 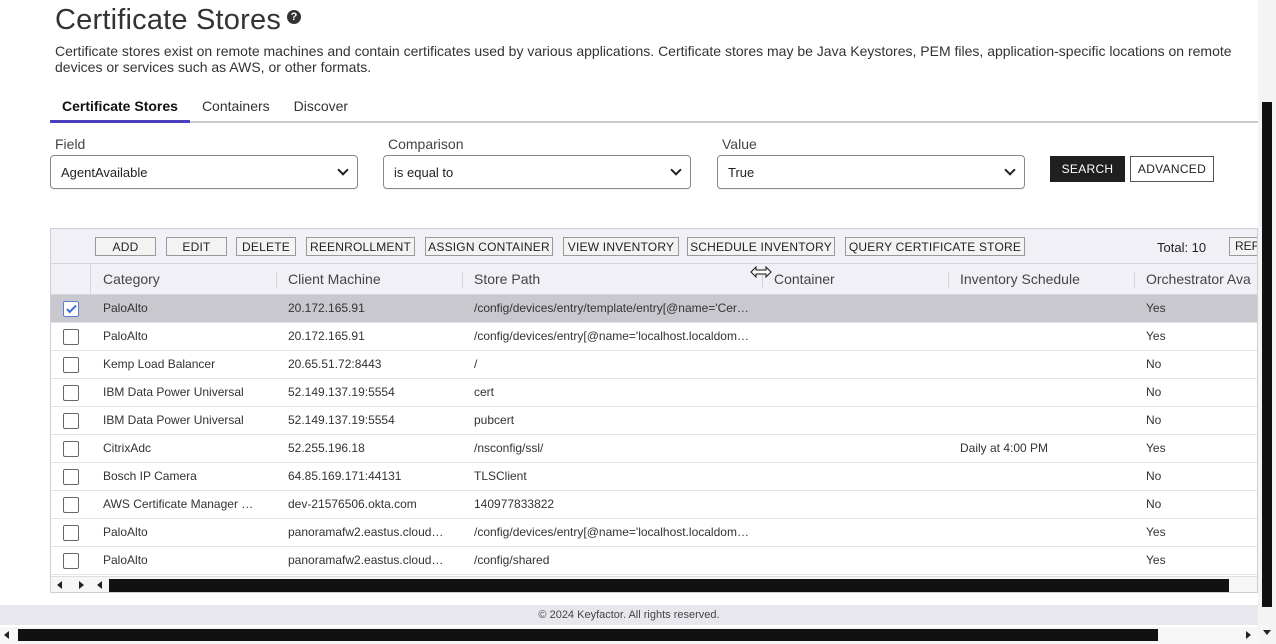 What do you see at coordinates (360, 246) in the screenshot?
I see `reenrollment-button: REENROLLMENT` at bounding box center [360, 246].